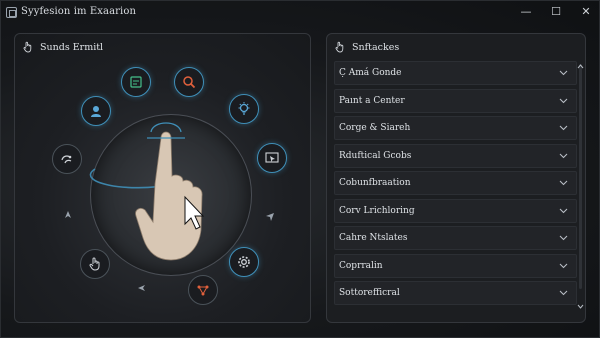  Describe the element at coordinates (584, 11) in the screenshot. I see `close-button: ✕` at that location.